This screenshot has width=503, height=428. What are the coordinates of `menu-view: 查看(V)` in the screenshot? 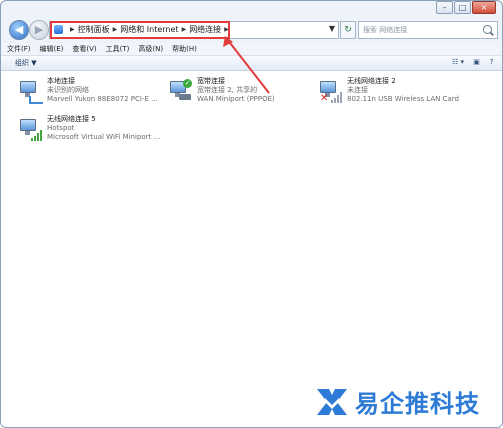 It's located at (84, 49).